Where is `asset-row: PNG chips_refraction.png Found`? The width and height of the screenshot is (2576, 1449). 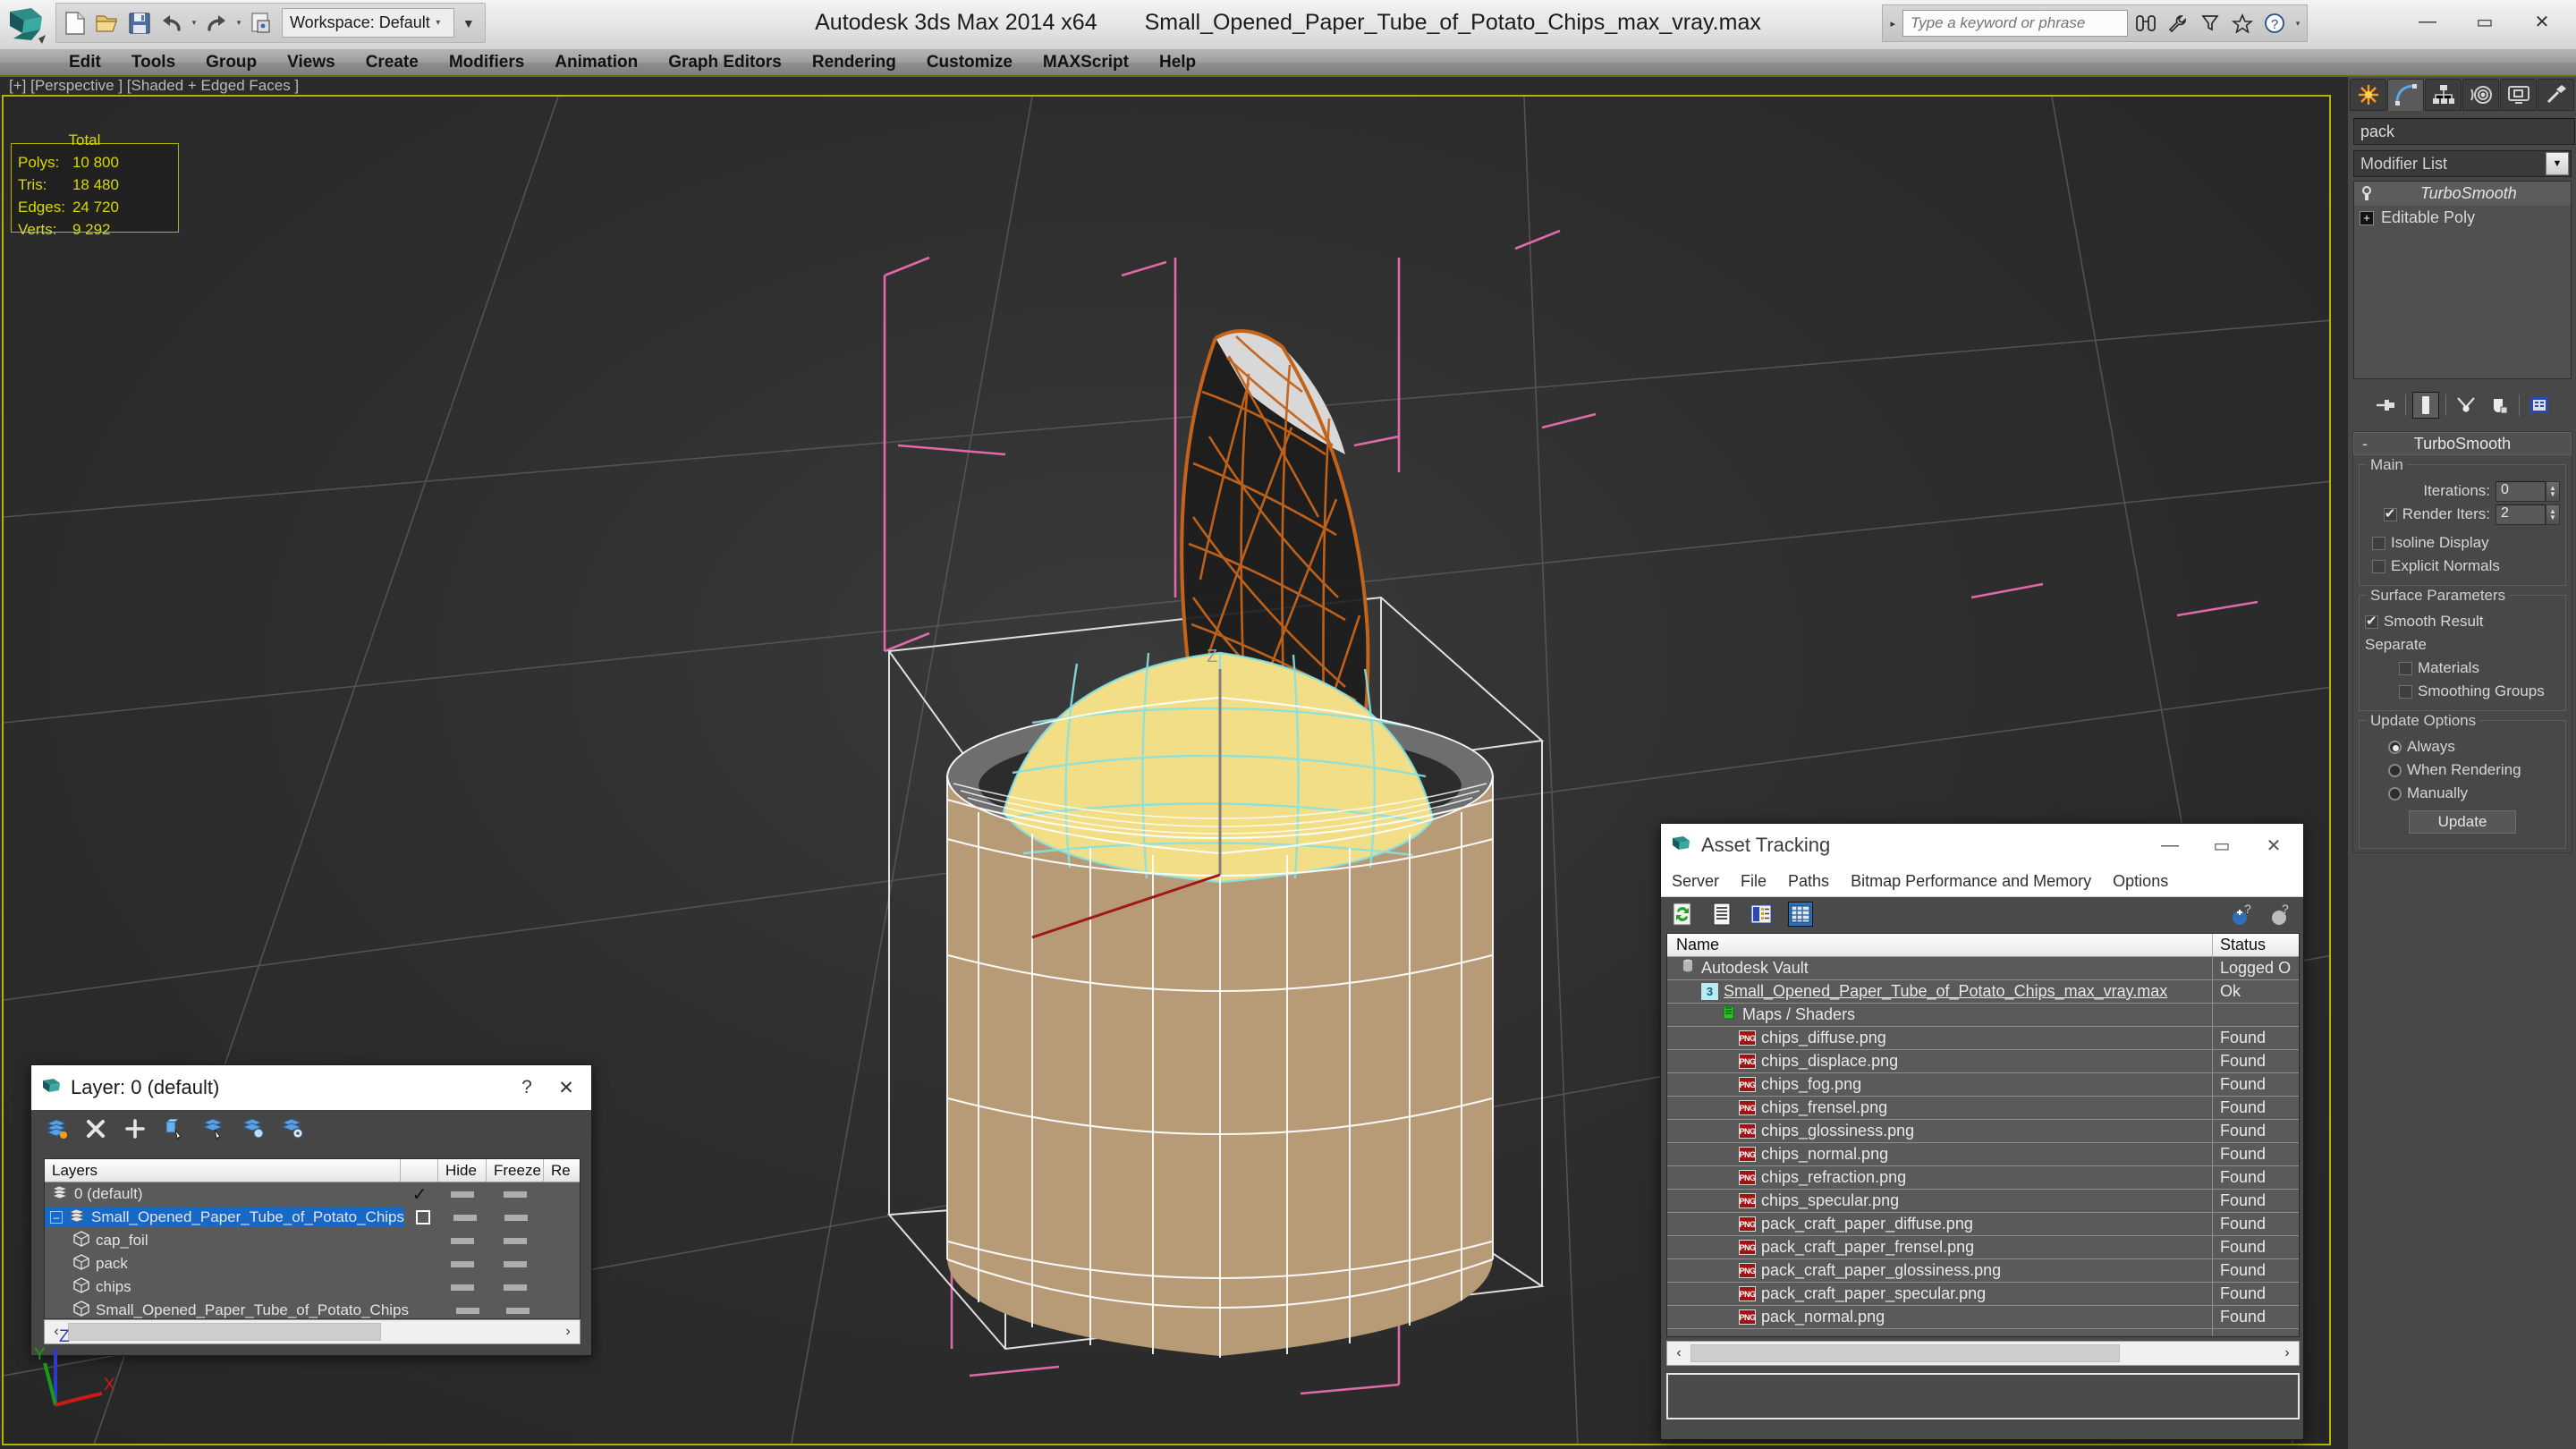
asset-row: PNG chips_refraction.png Found is located at coordinates (1983, 1178).